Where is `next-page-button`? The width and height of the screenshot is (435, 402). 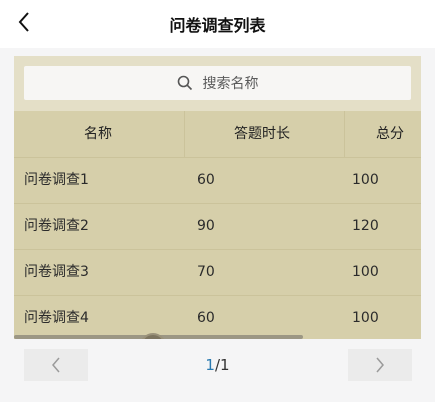
next-page-button is located at coordinates (380, 365).